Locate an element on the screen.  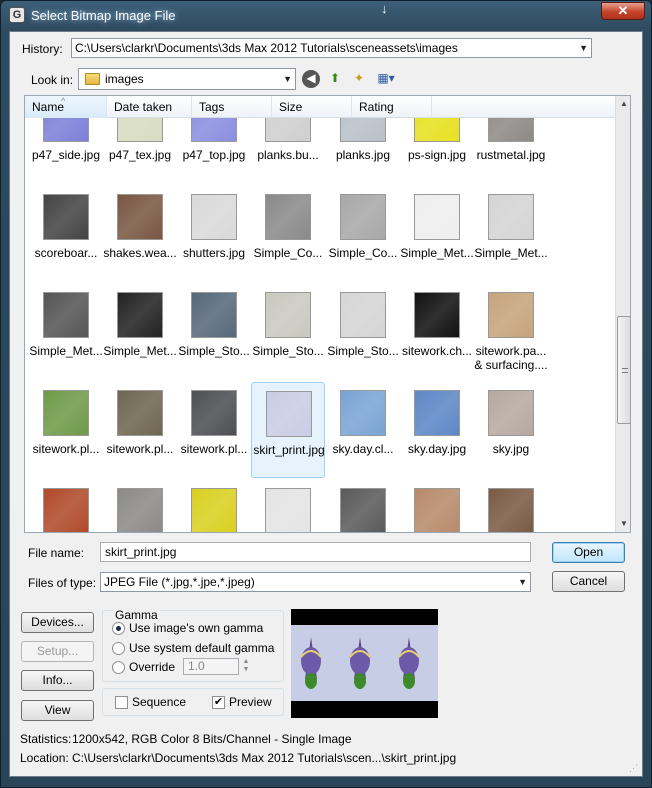
file-thumbnail-item: ps-sign.jpg is located at coordinates (437, 151).